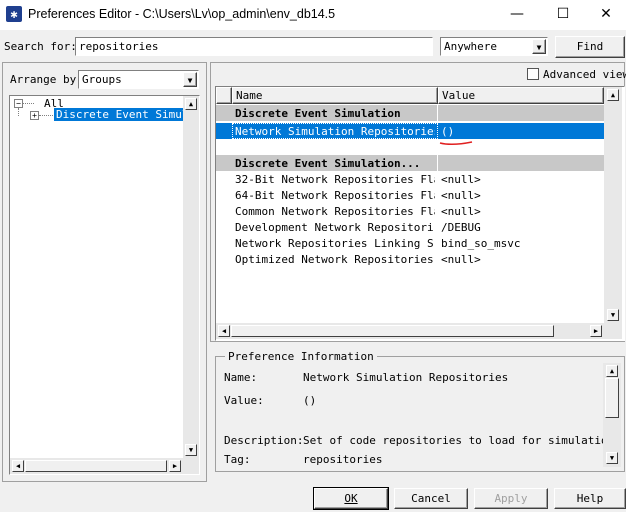 The height and width of the screenshot is (512, 626). What do you see at coordinates (241, 377) in the screenshot?
I see `info-name-label: Name:` at bounding box center [241, 377].